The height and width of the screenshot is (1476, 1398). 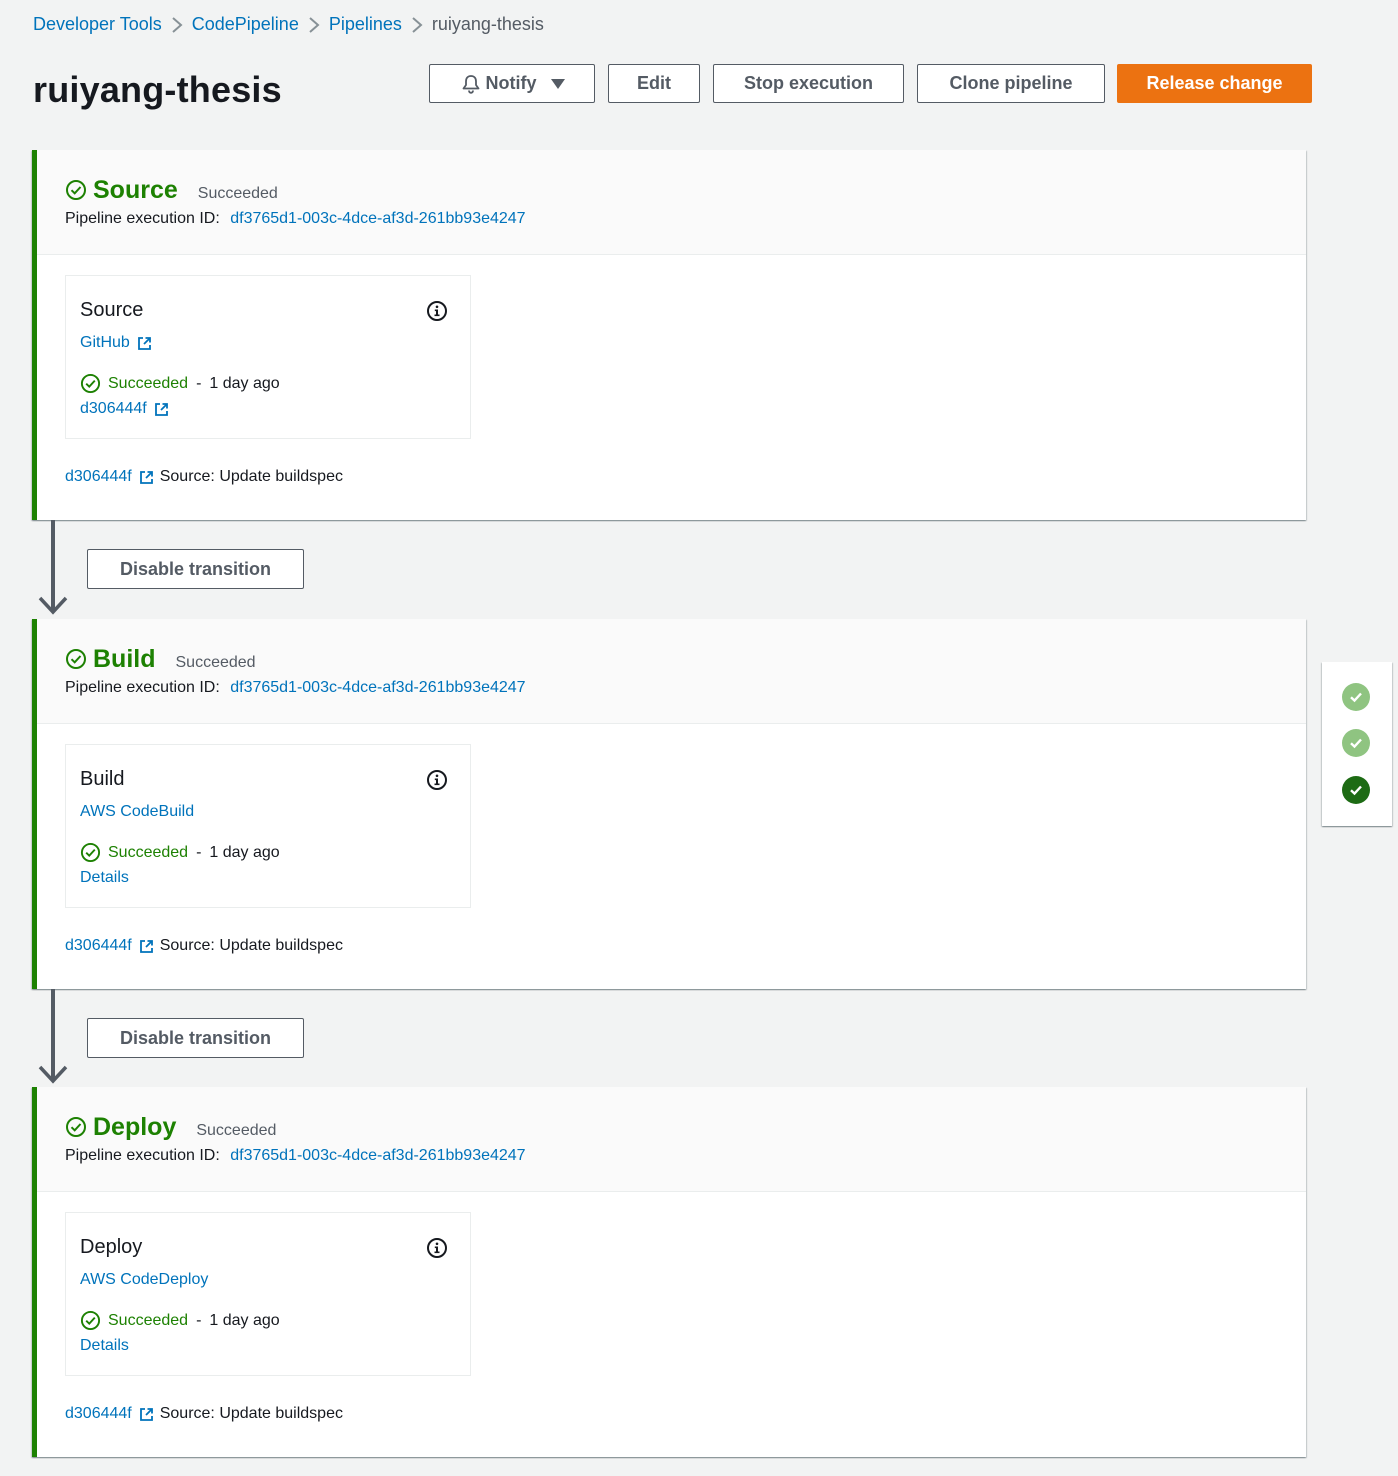 I want to click on stage-nav-build-check-circle-icon, so click(x=1356, y=743).